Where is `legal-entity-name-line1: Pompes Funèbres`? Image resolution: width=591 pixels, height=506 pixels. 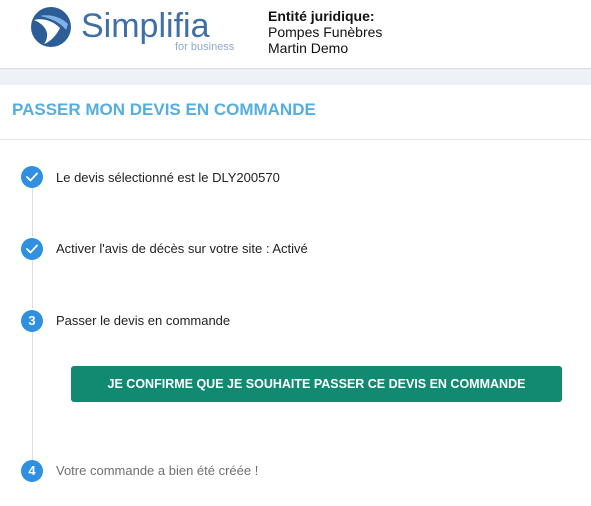
legal-entity-name-line1: Pompes Funèbres is located at coordinates (325, 32).